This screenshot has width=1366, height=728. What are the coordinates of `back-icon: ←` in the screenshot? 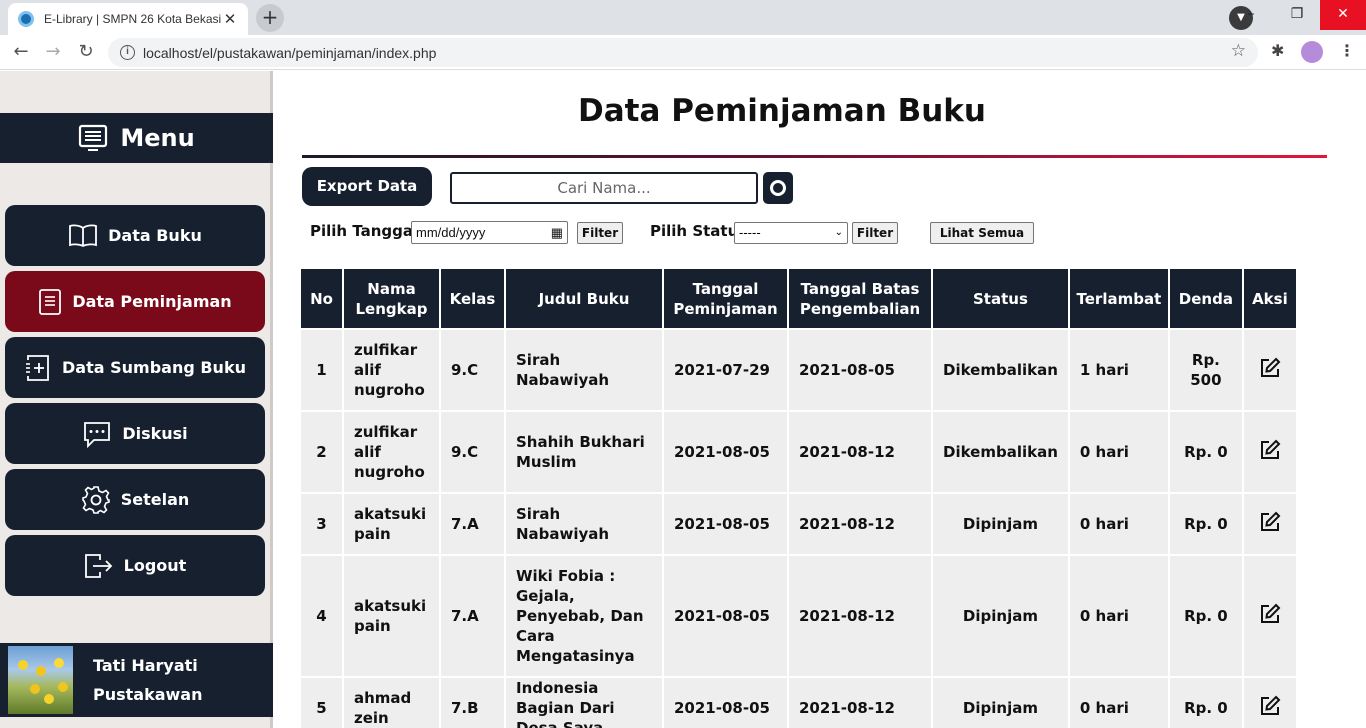 It's located at (21, 51).